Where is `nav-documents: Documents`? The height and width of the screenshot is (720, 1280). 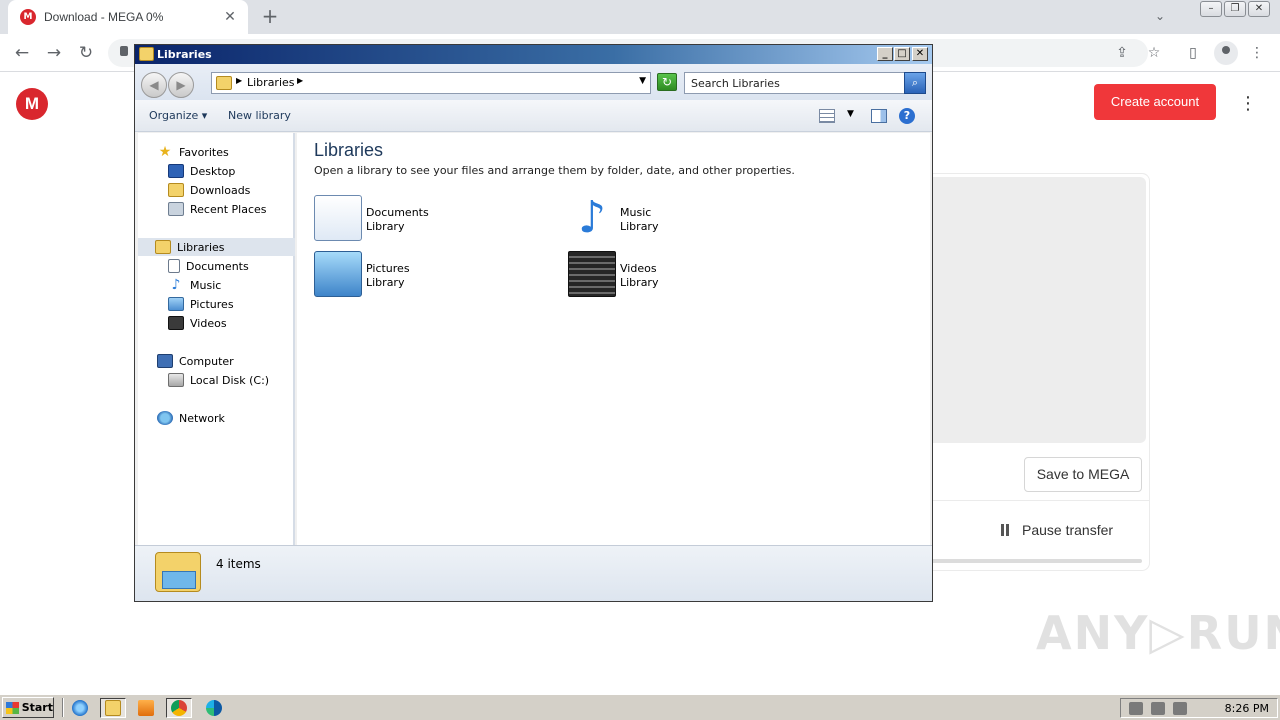
nav-documents: Documents is located at coordinates (208, 266).